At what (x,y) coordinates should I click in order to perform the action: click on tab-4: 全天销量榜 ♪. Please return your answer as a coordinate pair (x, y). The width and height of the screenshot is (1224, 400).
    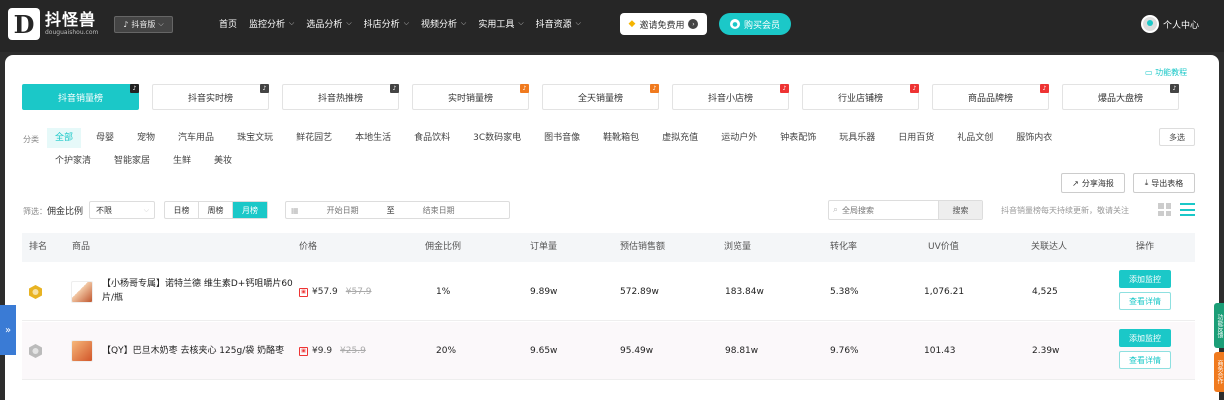
    Looking at the image, I should click on (600, 97).